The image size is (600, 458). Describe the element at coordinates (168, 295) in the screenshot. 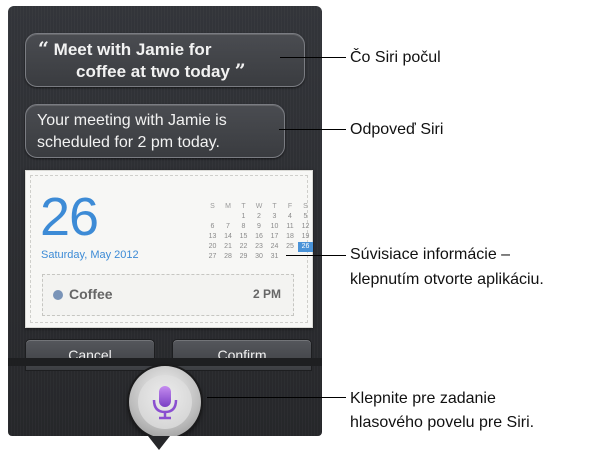

I see `calendar-event: Coffee 2 PM` at that location.